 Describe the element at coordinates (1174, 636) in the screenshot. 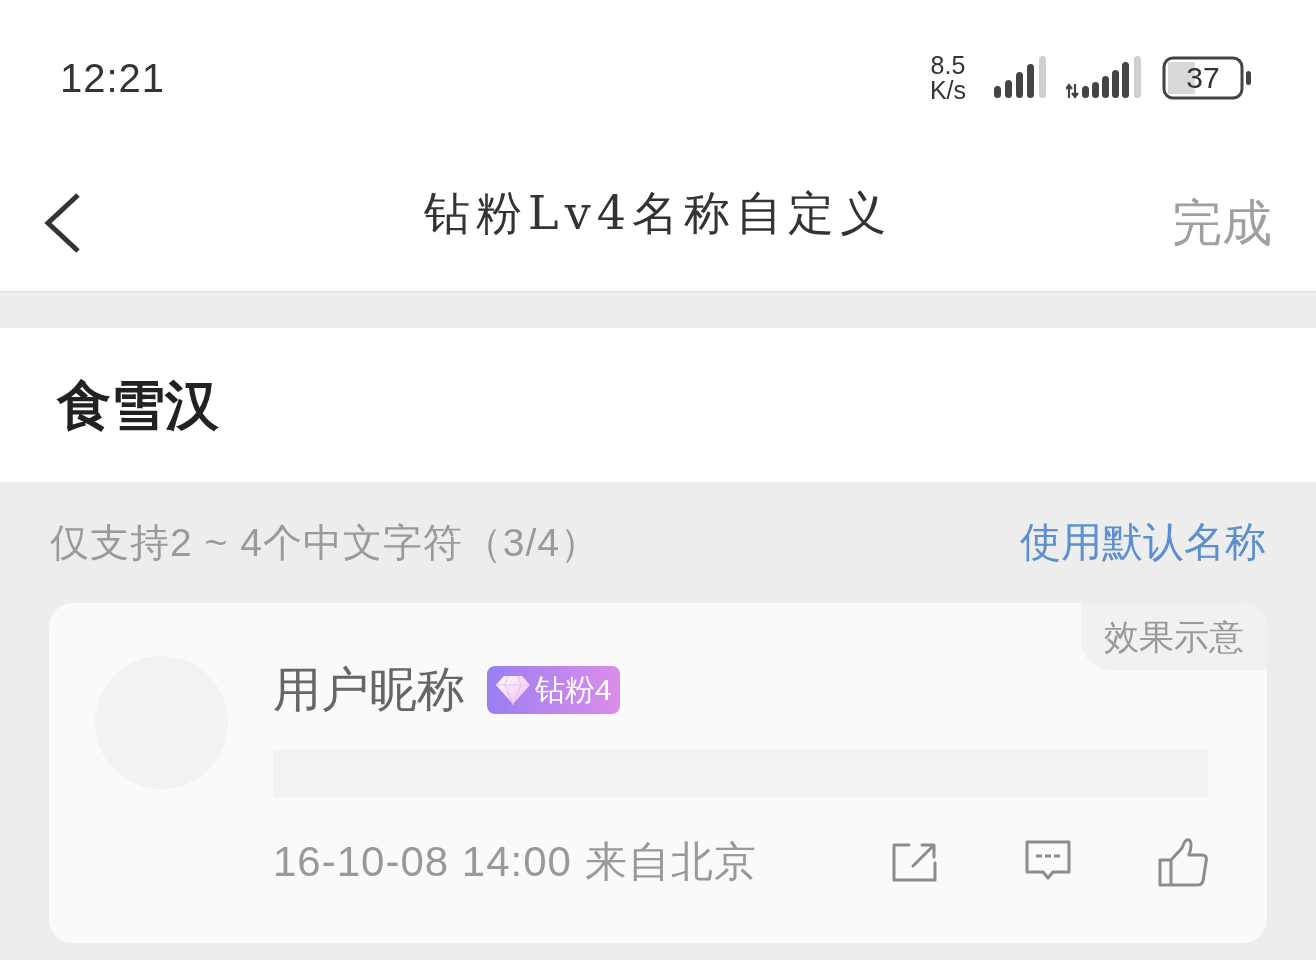

I see `preview-tag: 效果示意` at that location.